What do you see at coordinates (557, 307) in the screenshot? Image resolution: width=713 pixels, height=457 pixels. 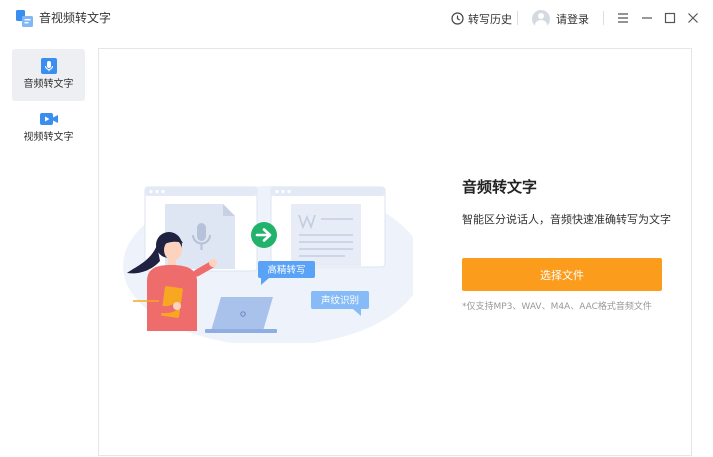 I see `supported-formats-note: *仅支持MP3、WAV、M4A、AAC格式音频文件` at bounding box center [557, 307].